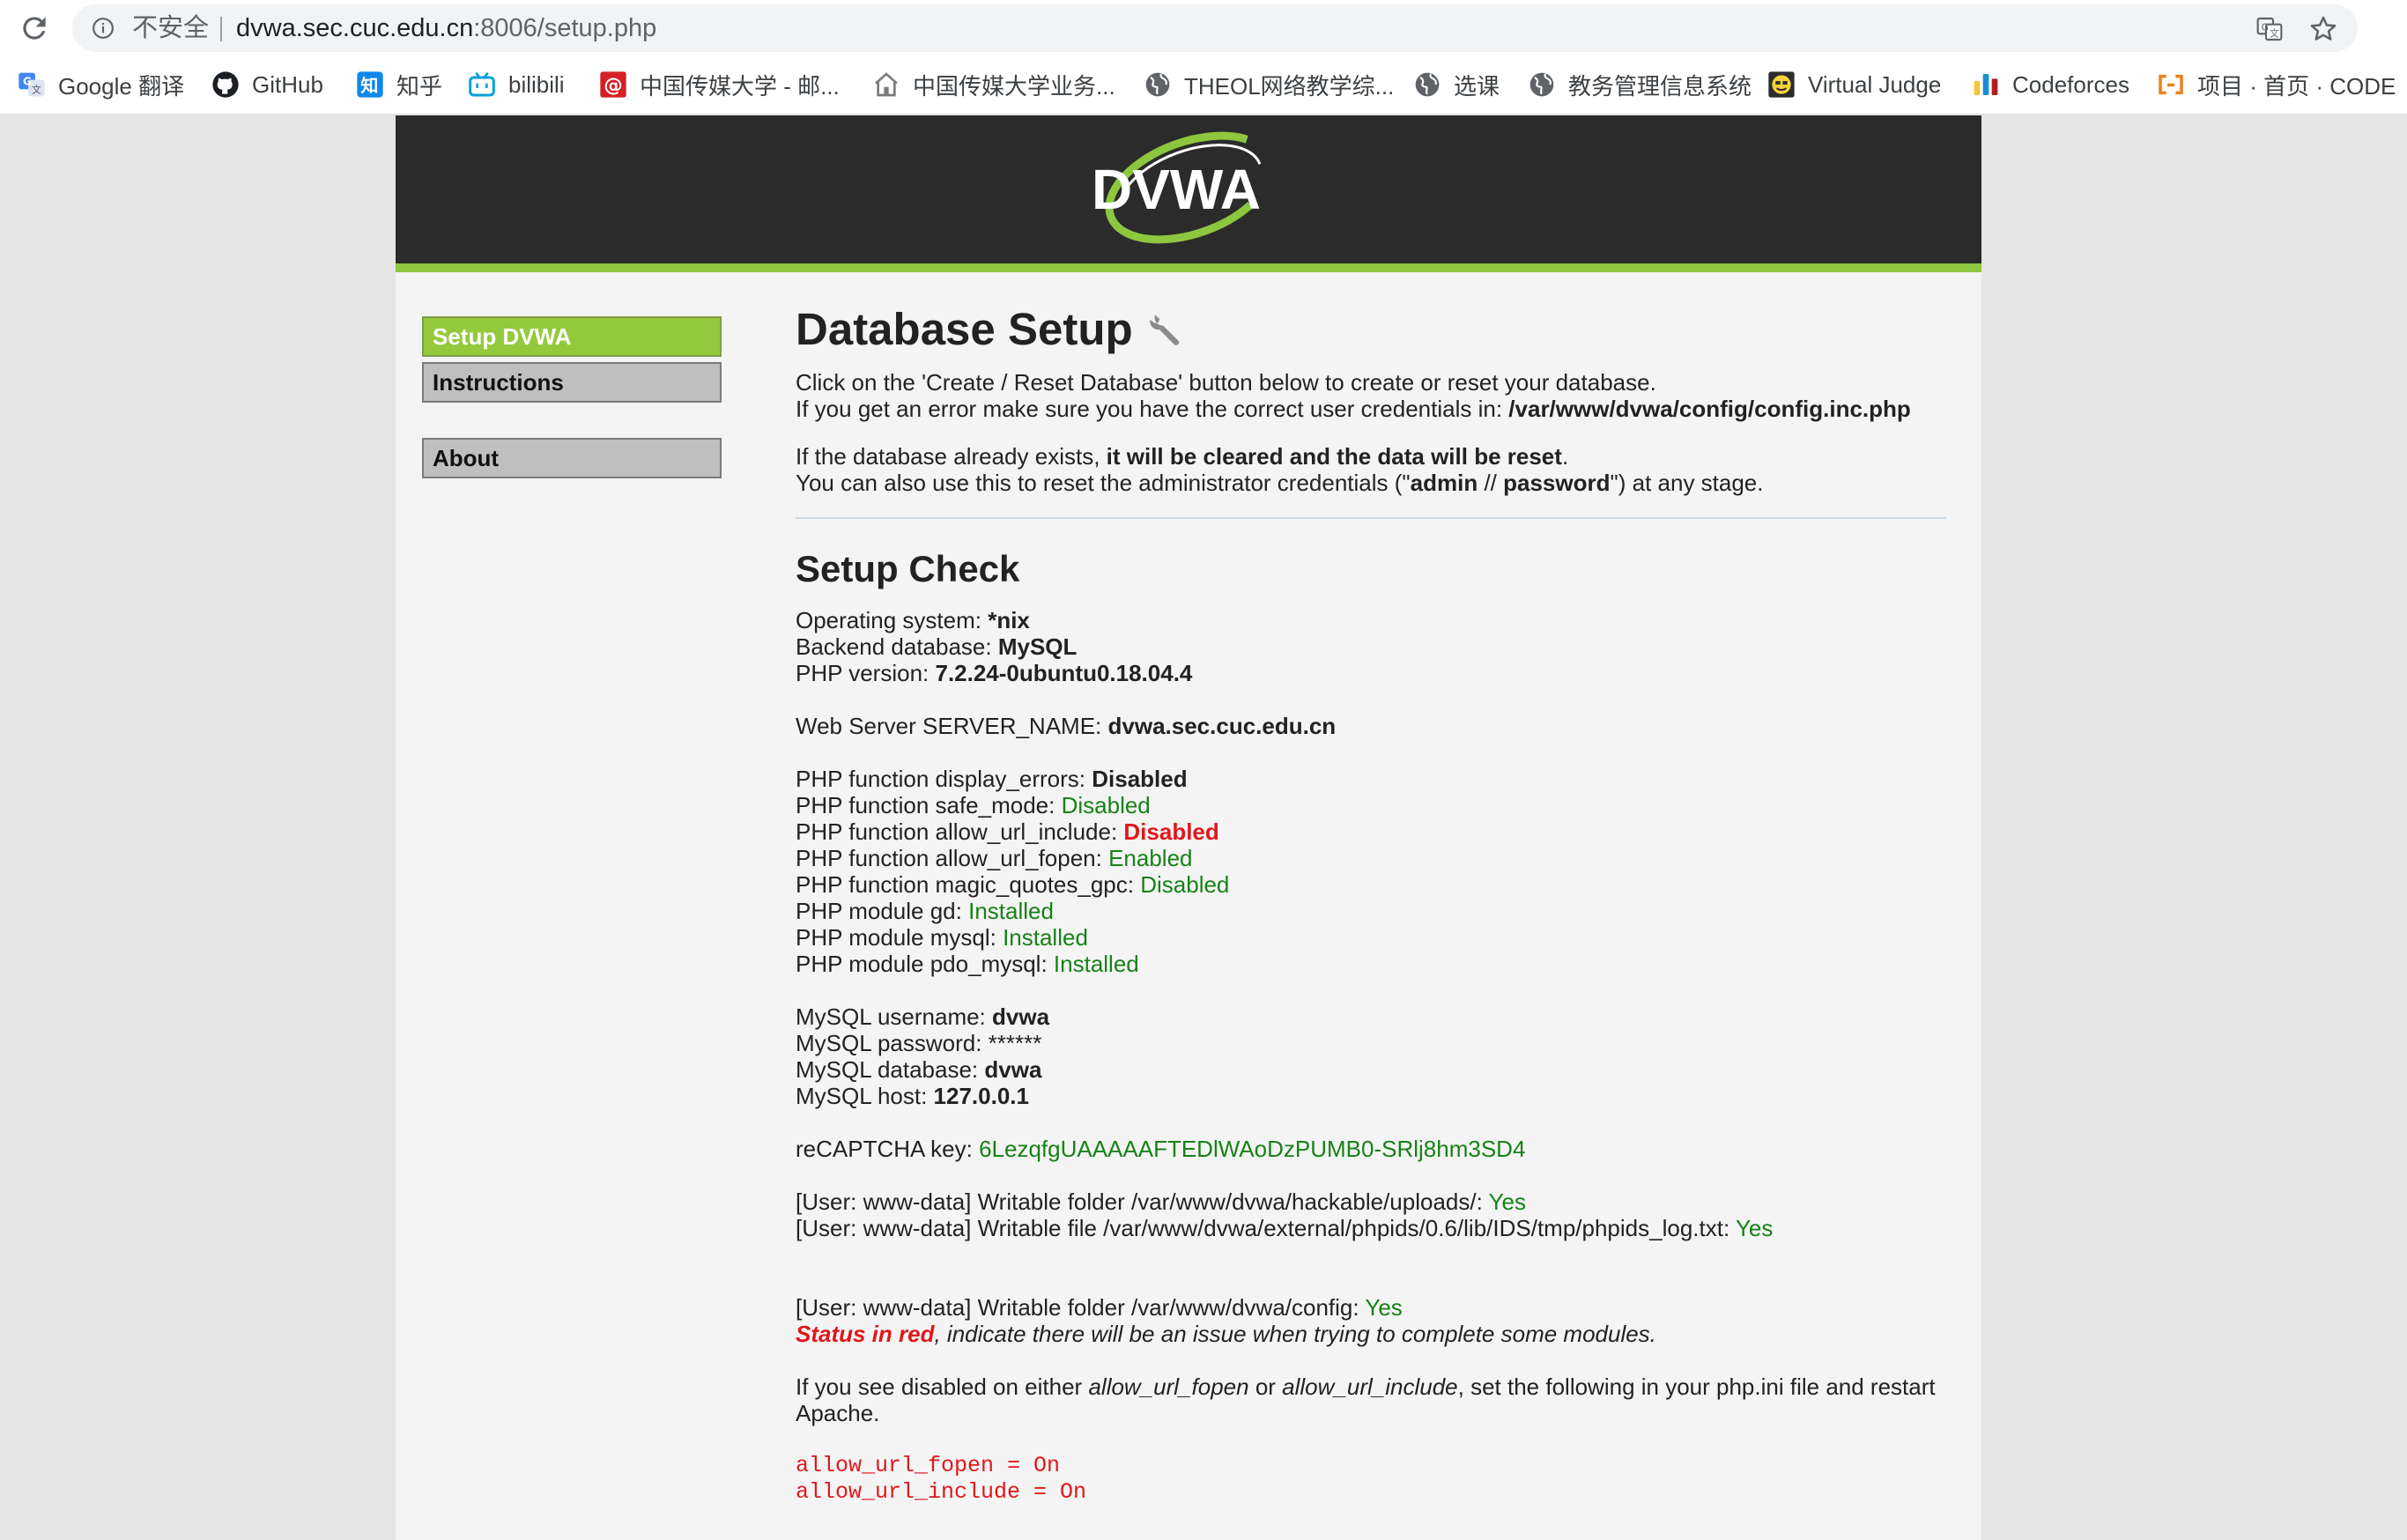  I want to click on bookmark-label: bilibili, so click(537, 84).